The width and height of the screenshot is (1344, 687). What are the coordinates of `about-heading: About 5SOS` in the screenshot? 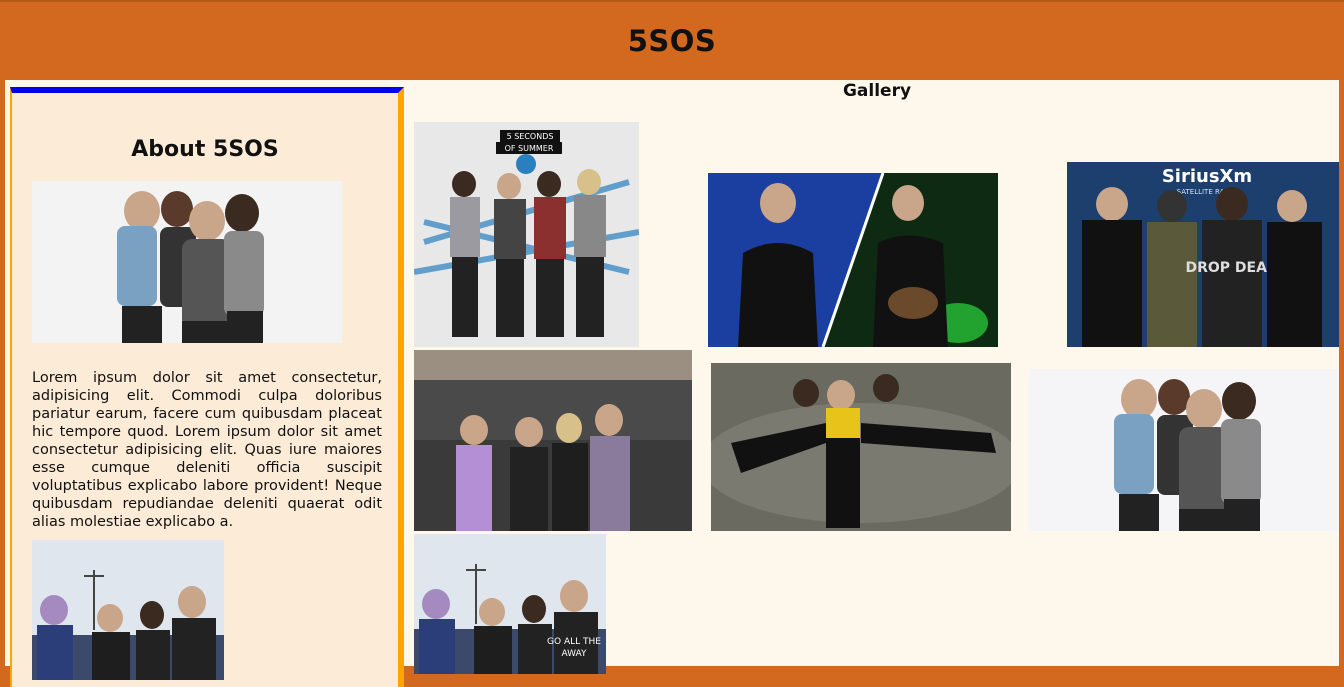 It's located at (205, 149).